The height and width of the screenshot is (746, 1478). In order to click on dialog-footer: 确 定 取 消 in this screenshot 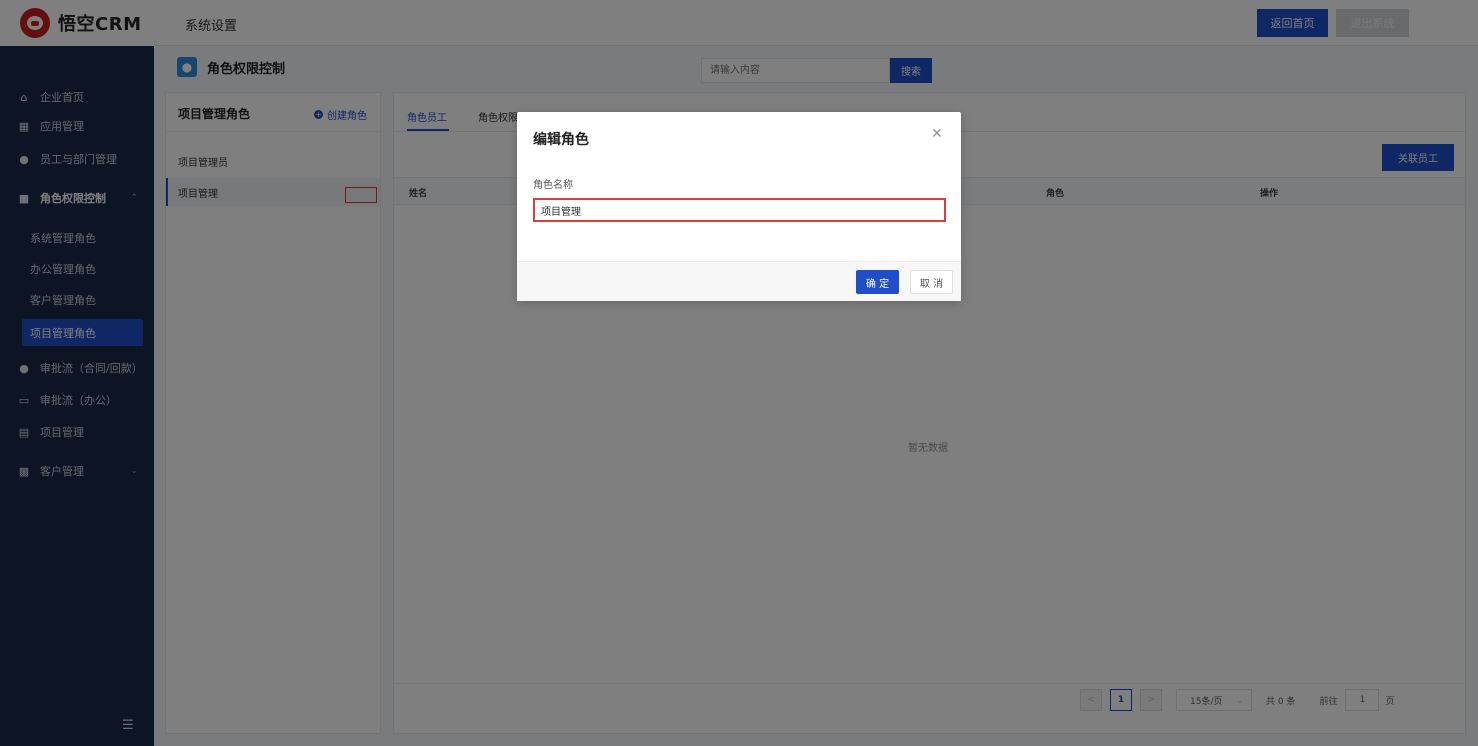, I will do `click(739, 281)`.